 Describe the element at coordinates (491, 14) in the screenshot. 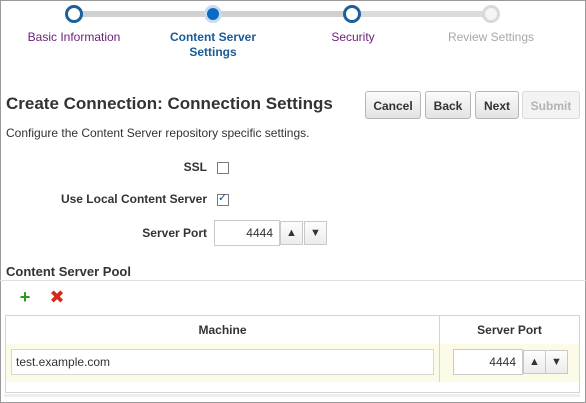

I see `train-stop-review-settings` at that location.